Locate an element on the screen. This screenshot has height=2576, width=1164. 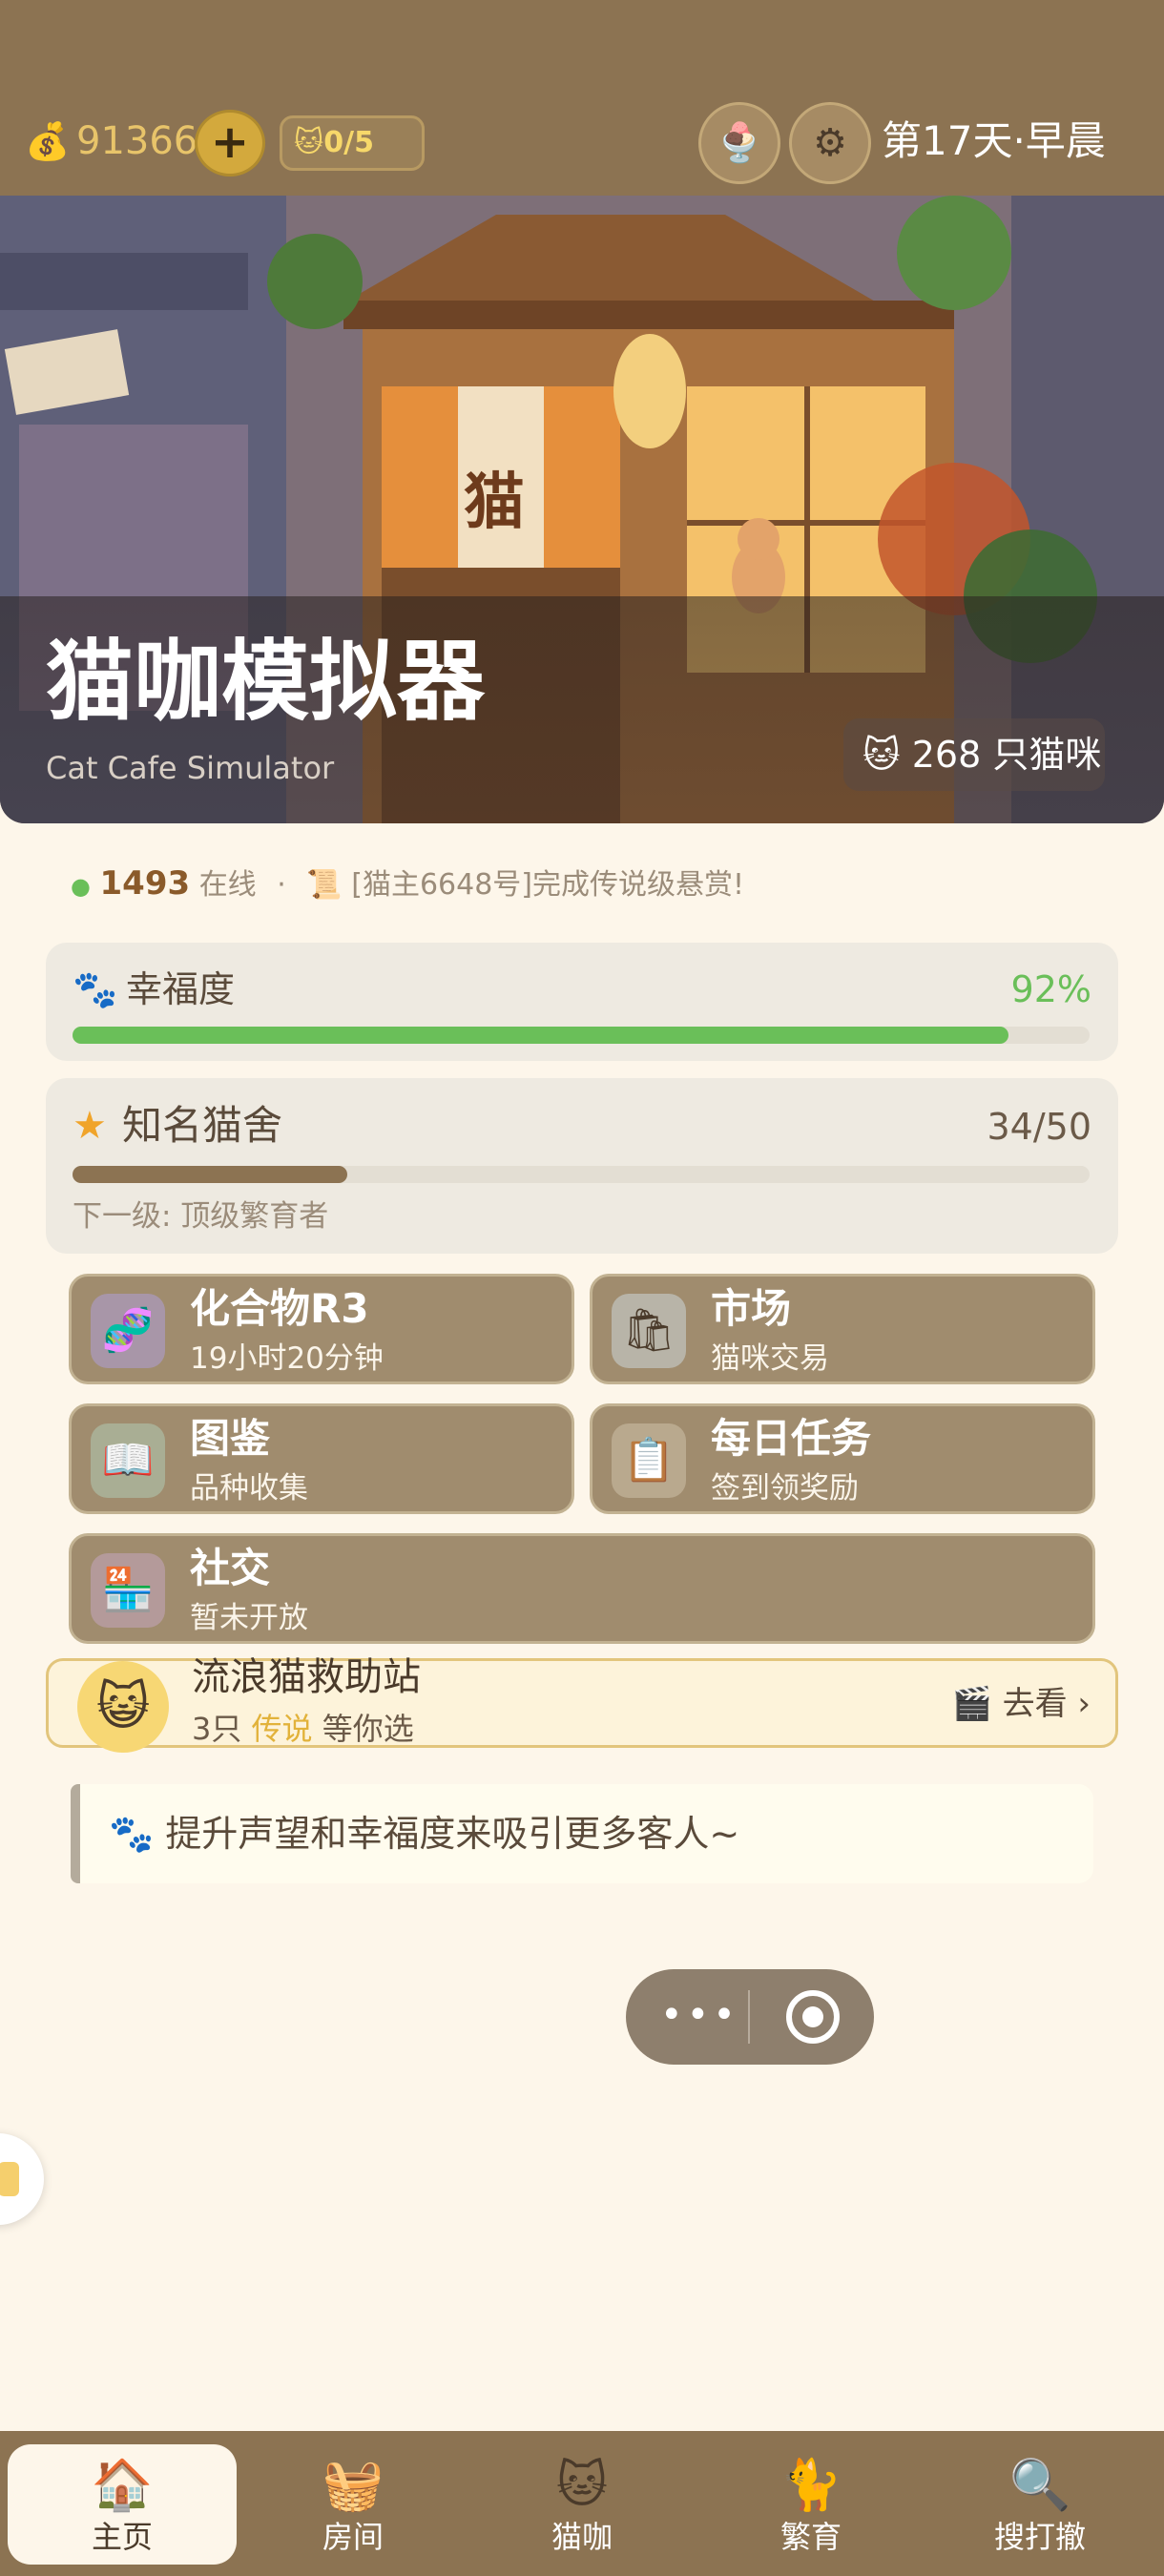
nav-rooms: 🧺 房间 is located at coordinates (353, 2504).